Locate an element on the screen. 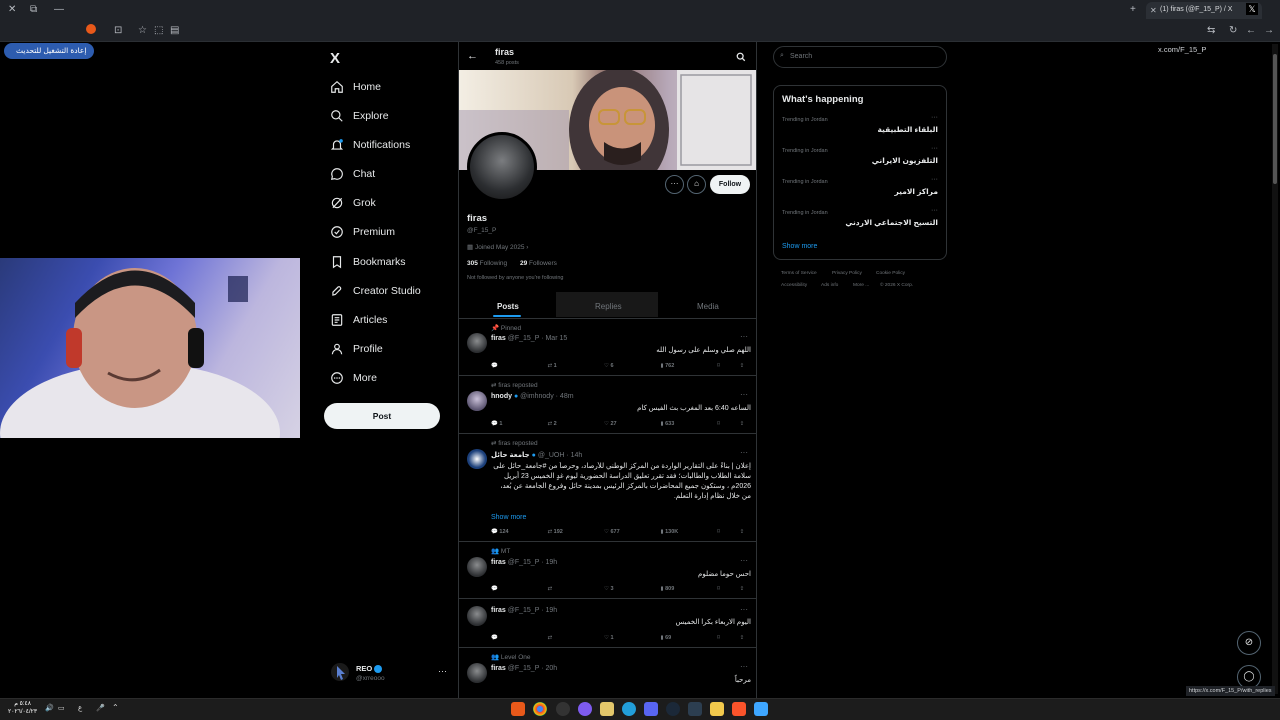  nav-item-articles: Articles is located at coordinates (358, 320).